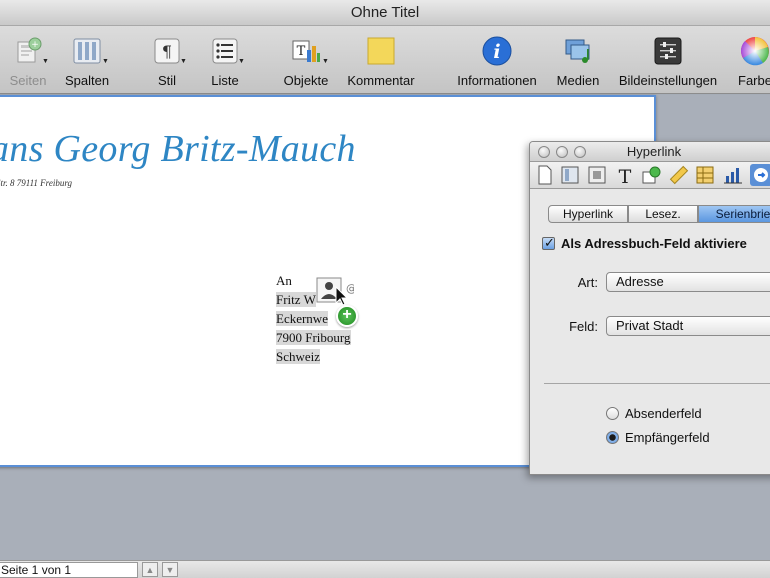 Image resolution: width=770 pixels, height=578 pixels. Describe the element at coordinates (588, 214) in the screenshot. I see `tab-hyperlink: Hyperlink` at that location.